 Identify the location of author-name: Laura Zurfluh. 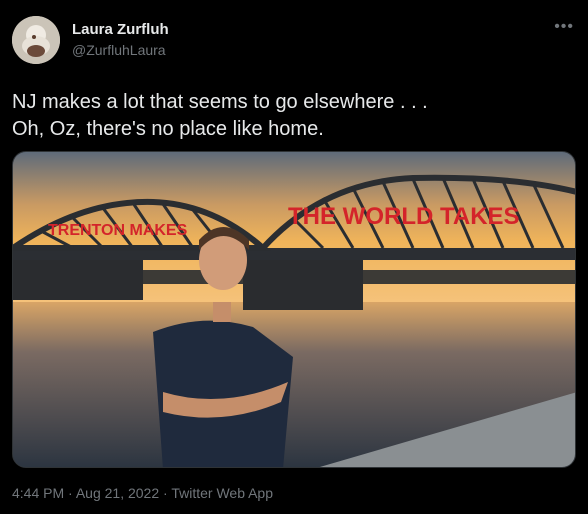
(120, 29).